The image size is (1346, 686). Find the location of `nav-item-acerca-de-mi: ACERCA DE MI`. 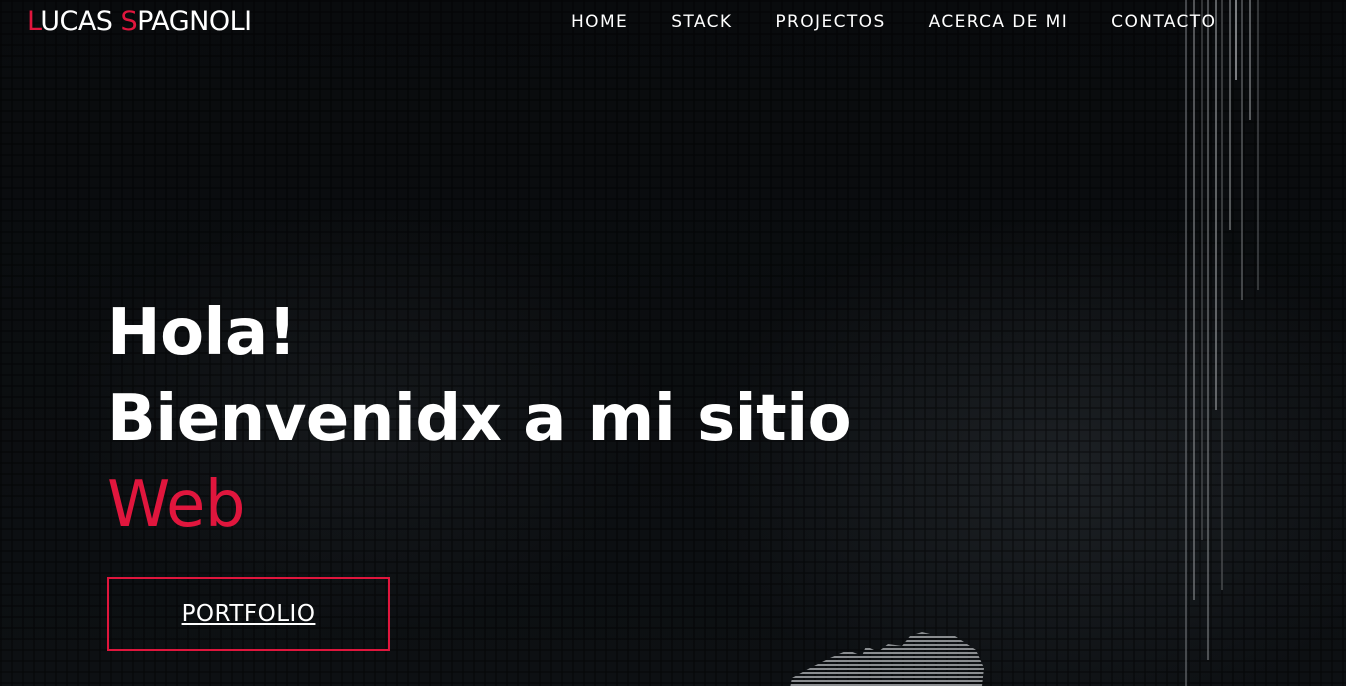

nav-item-acerca-de-mi: ACERCA DE MI is located at coordinates (999, 22).